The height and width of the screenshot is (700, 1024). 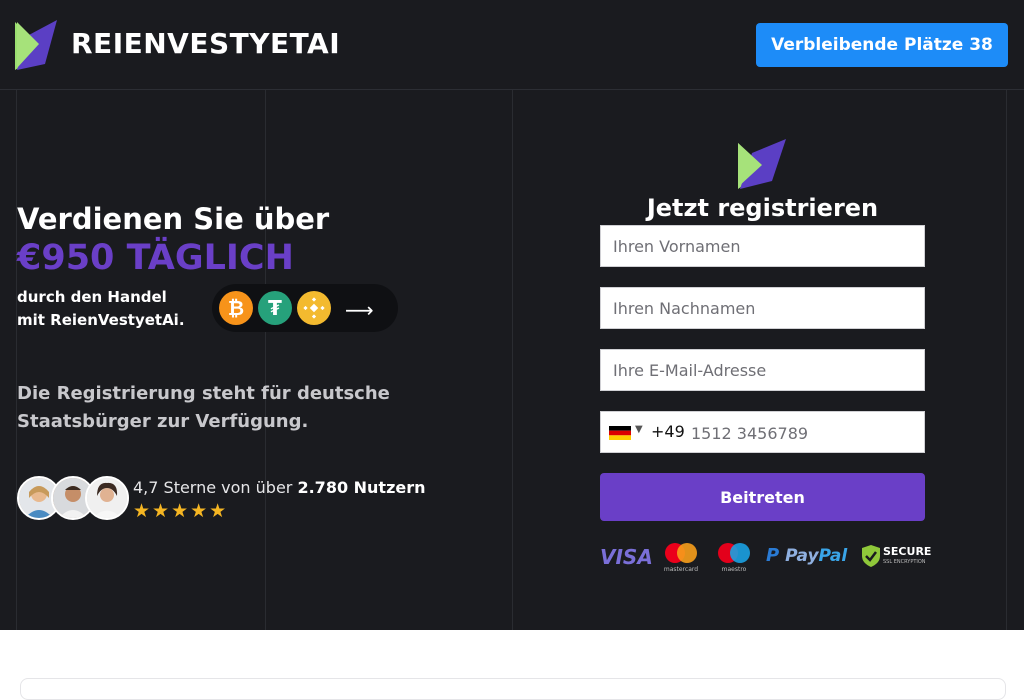 I want to click on ssl-secure-icon: SECURE SSL ENCRYPTION, so click(x=896, y=556).